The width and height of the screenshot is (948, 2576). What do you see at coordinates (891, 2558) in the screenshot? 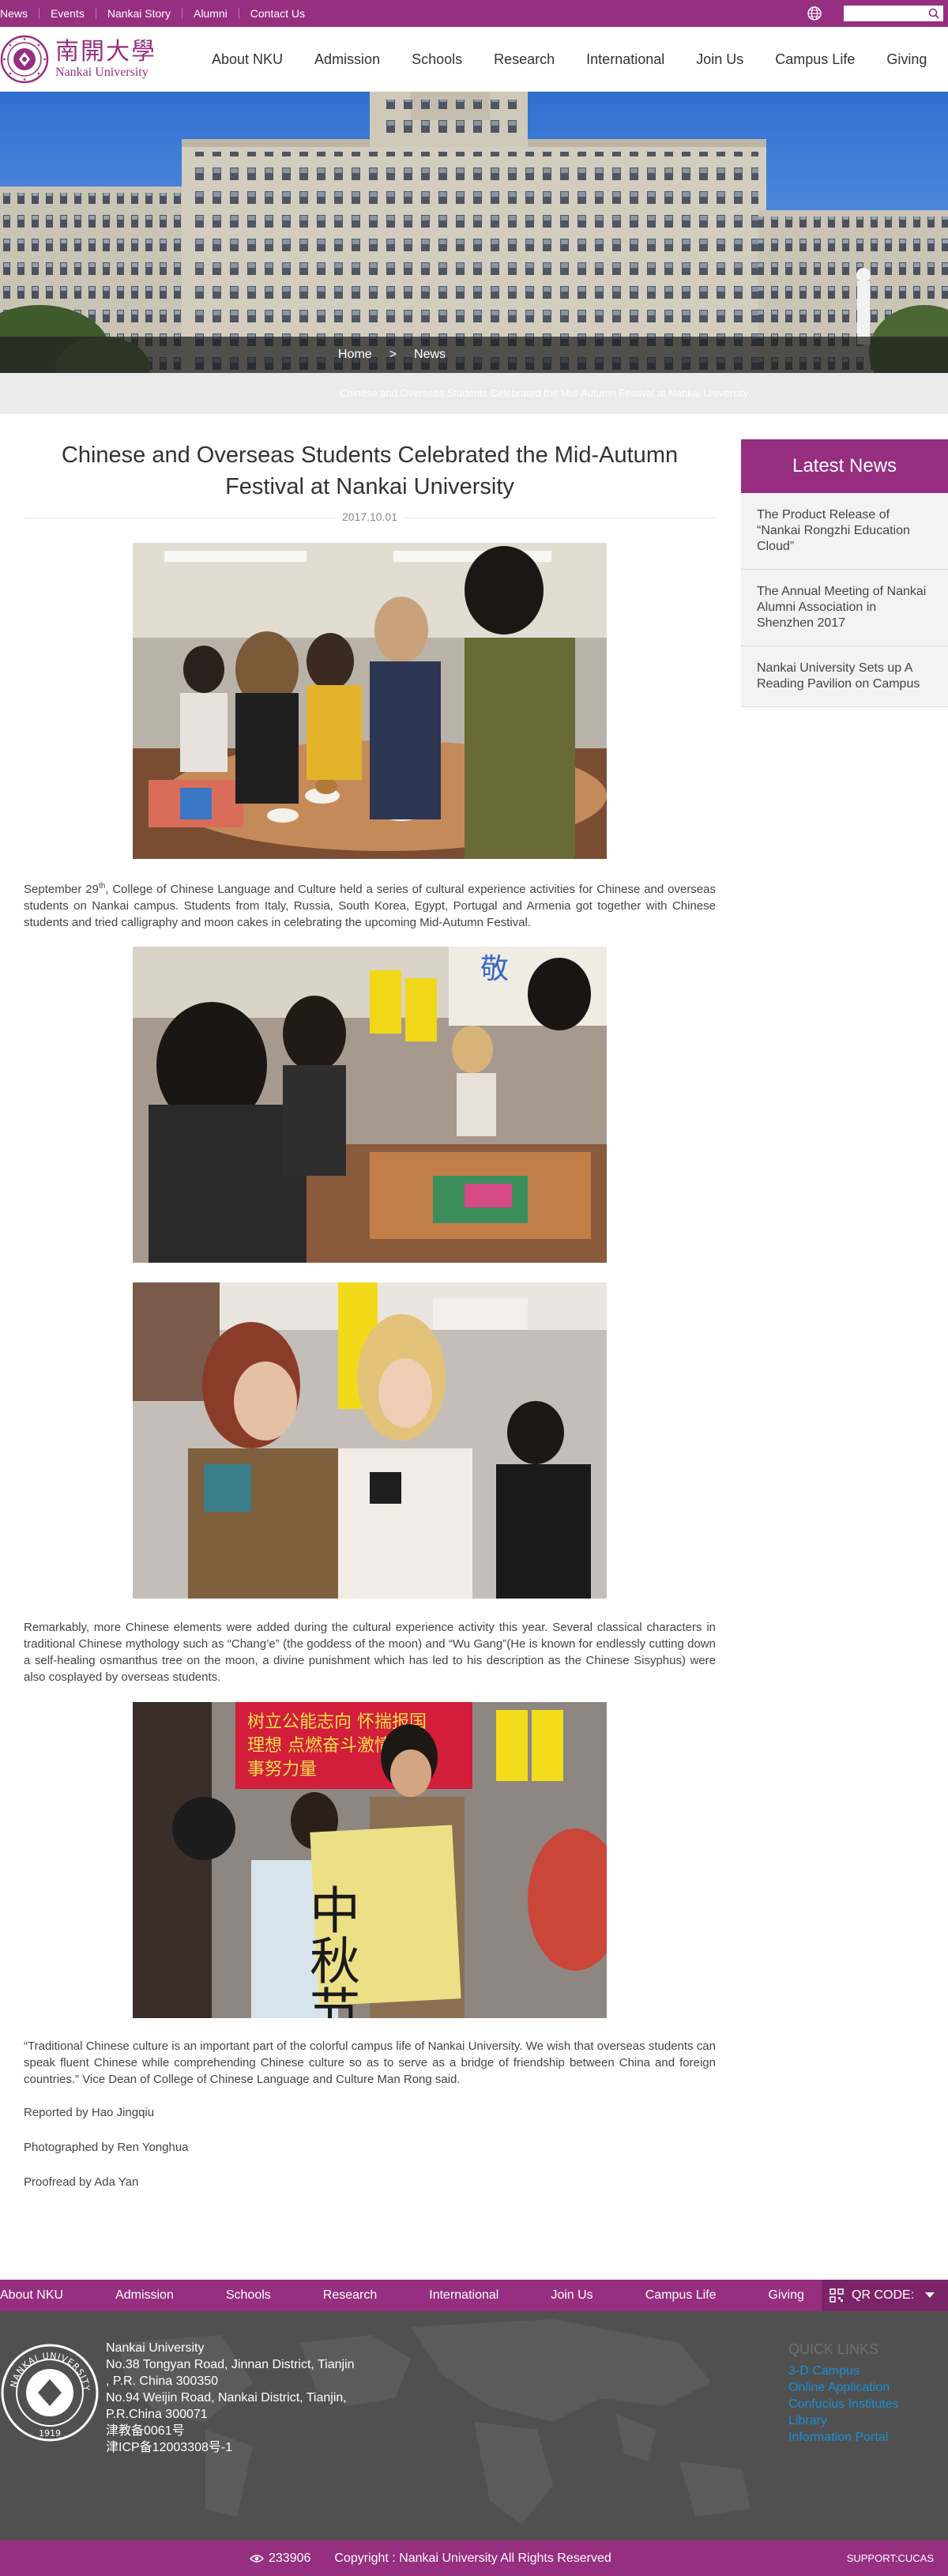
I see `cucas-support-link: SUPPORT:CUCAS` at bounding box center [891, 2558].